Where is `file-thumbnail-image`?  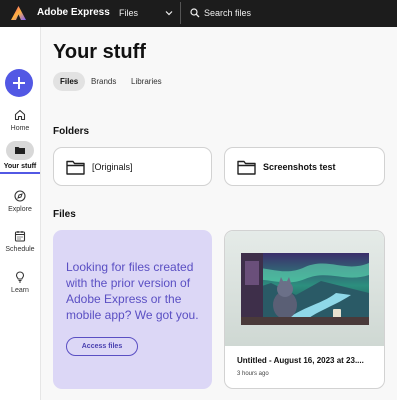 file-thumbnail-image is located at coordinates (305, 289).